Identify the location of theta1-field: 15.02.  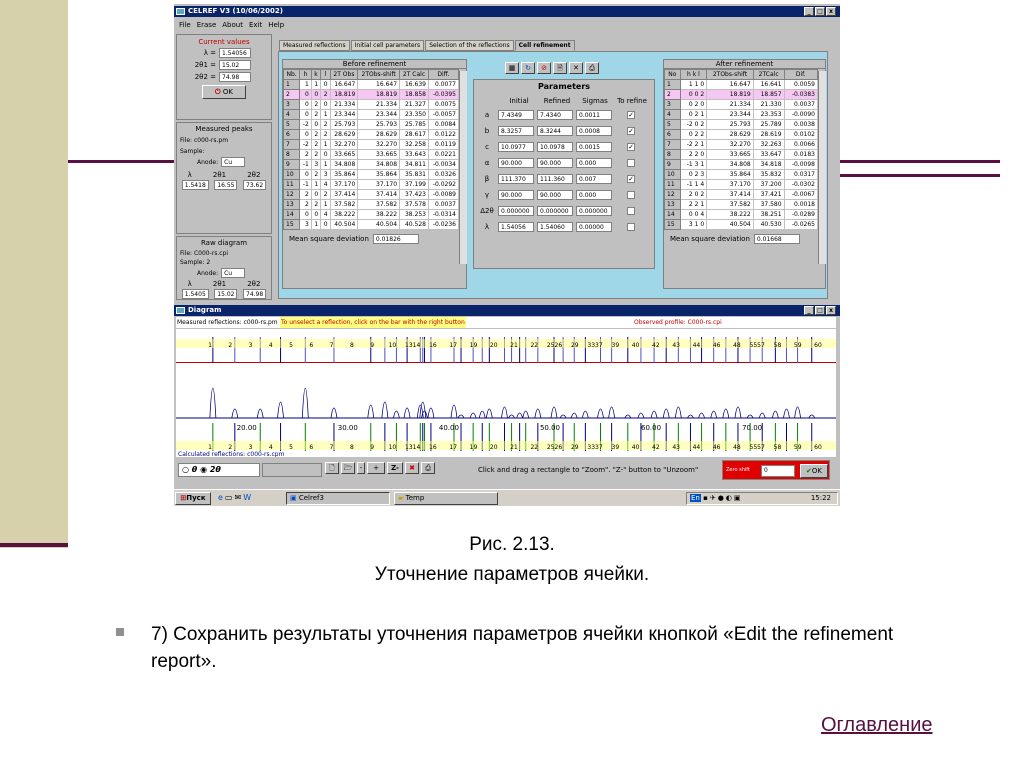
(235, 65).